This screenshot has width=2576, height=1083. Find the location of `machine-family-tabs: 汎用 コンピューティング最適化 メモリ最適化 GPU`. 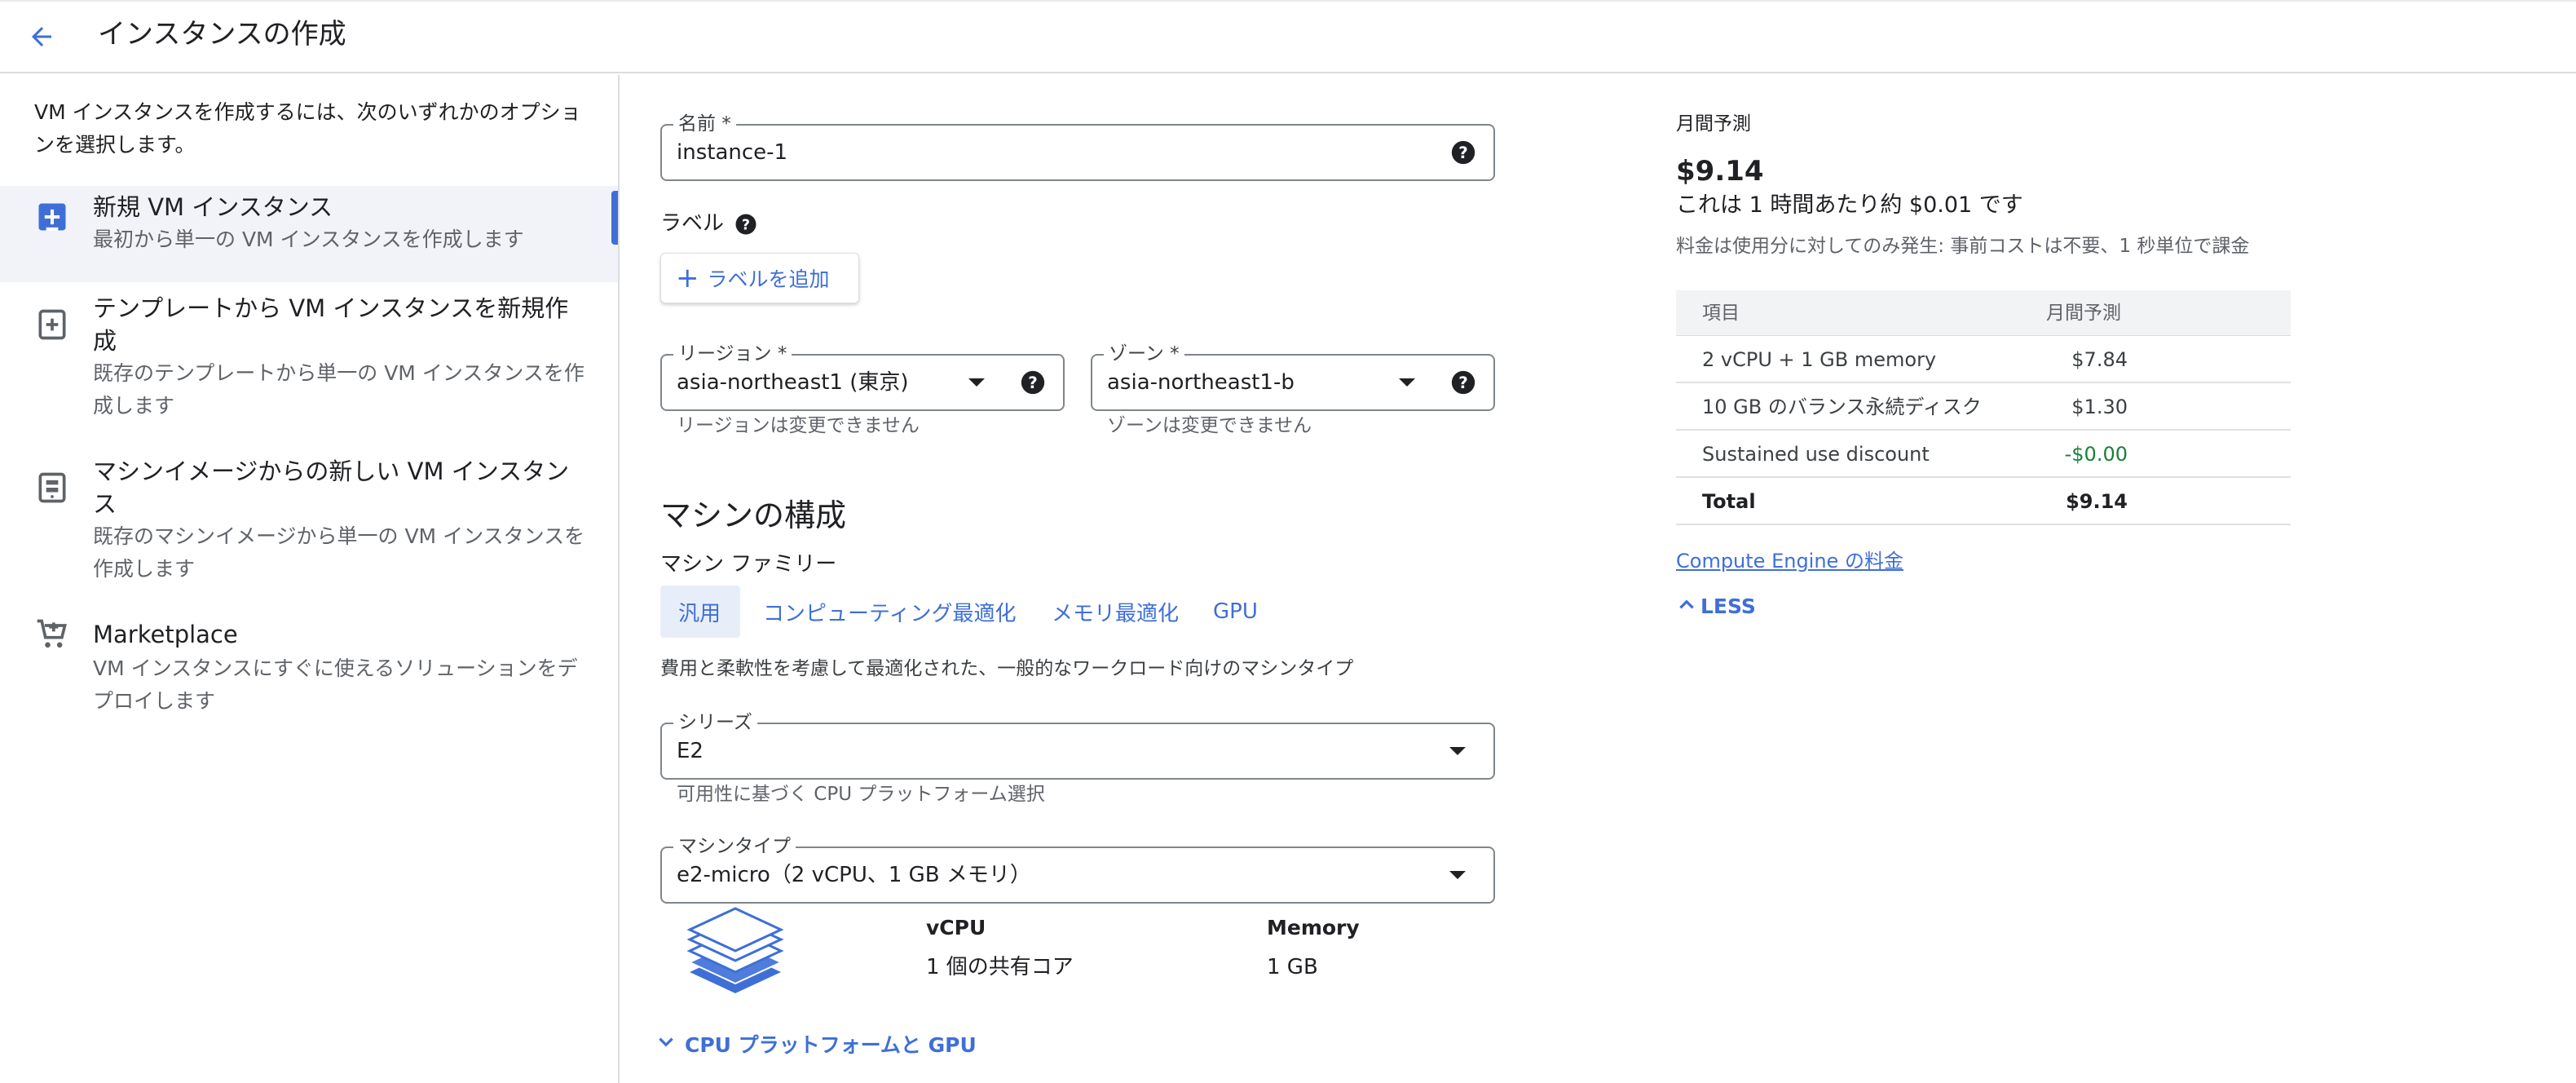

machine-family-tabs: 汎用 コンピューティング最適化 メモリ最適化 GPU is located at coordinates (1027, 612).